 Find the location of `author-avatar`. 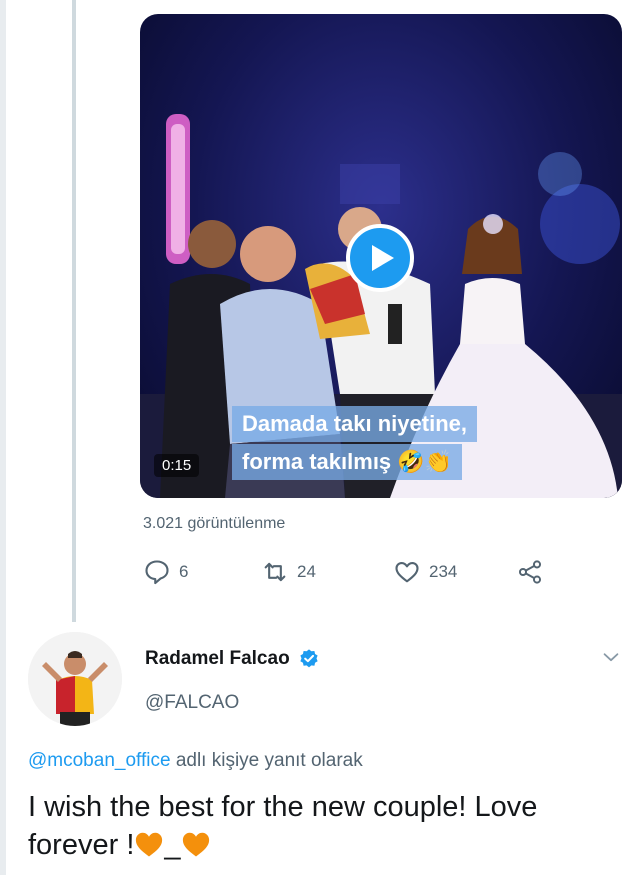

author-avatar is located at coordinates (75, 679).